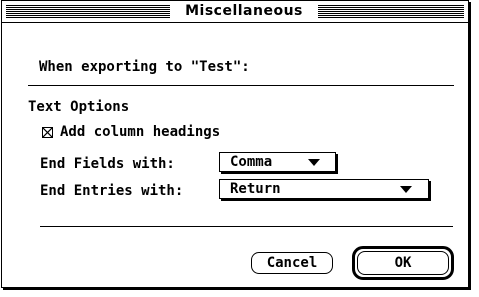 This screenshot has width=479, height=297. I want to click on checkbox-check-icon, so click(47, 132).